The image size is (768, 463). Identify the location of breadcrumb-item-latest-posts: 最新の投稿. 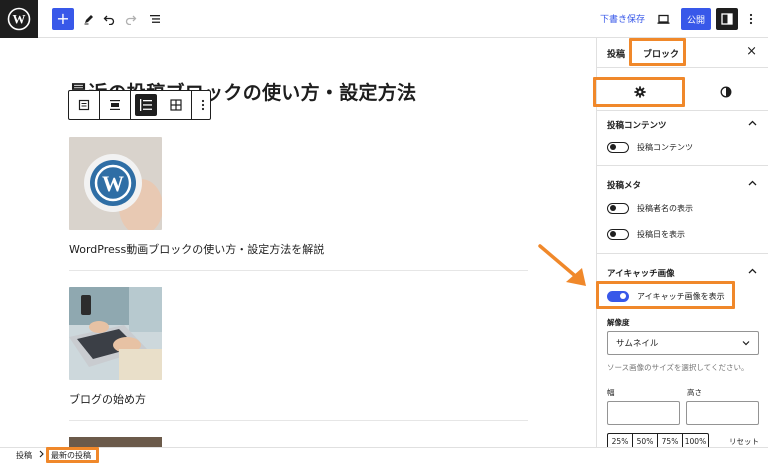
(71, 455).